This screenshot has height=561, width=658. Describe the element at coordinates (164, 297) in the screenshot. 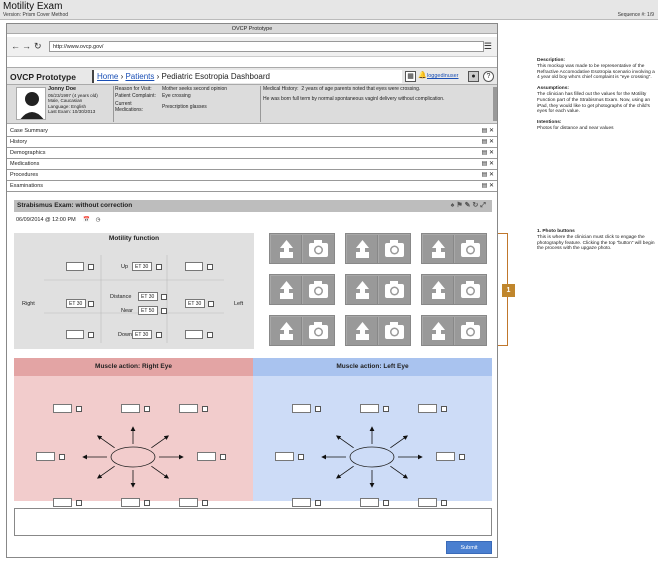

I see `motility-check-distance` at that location.